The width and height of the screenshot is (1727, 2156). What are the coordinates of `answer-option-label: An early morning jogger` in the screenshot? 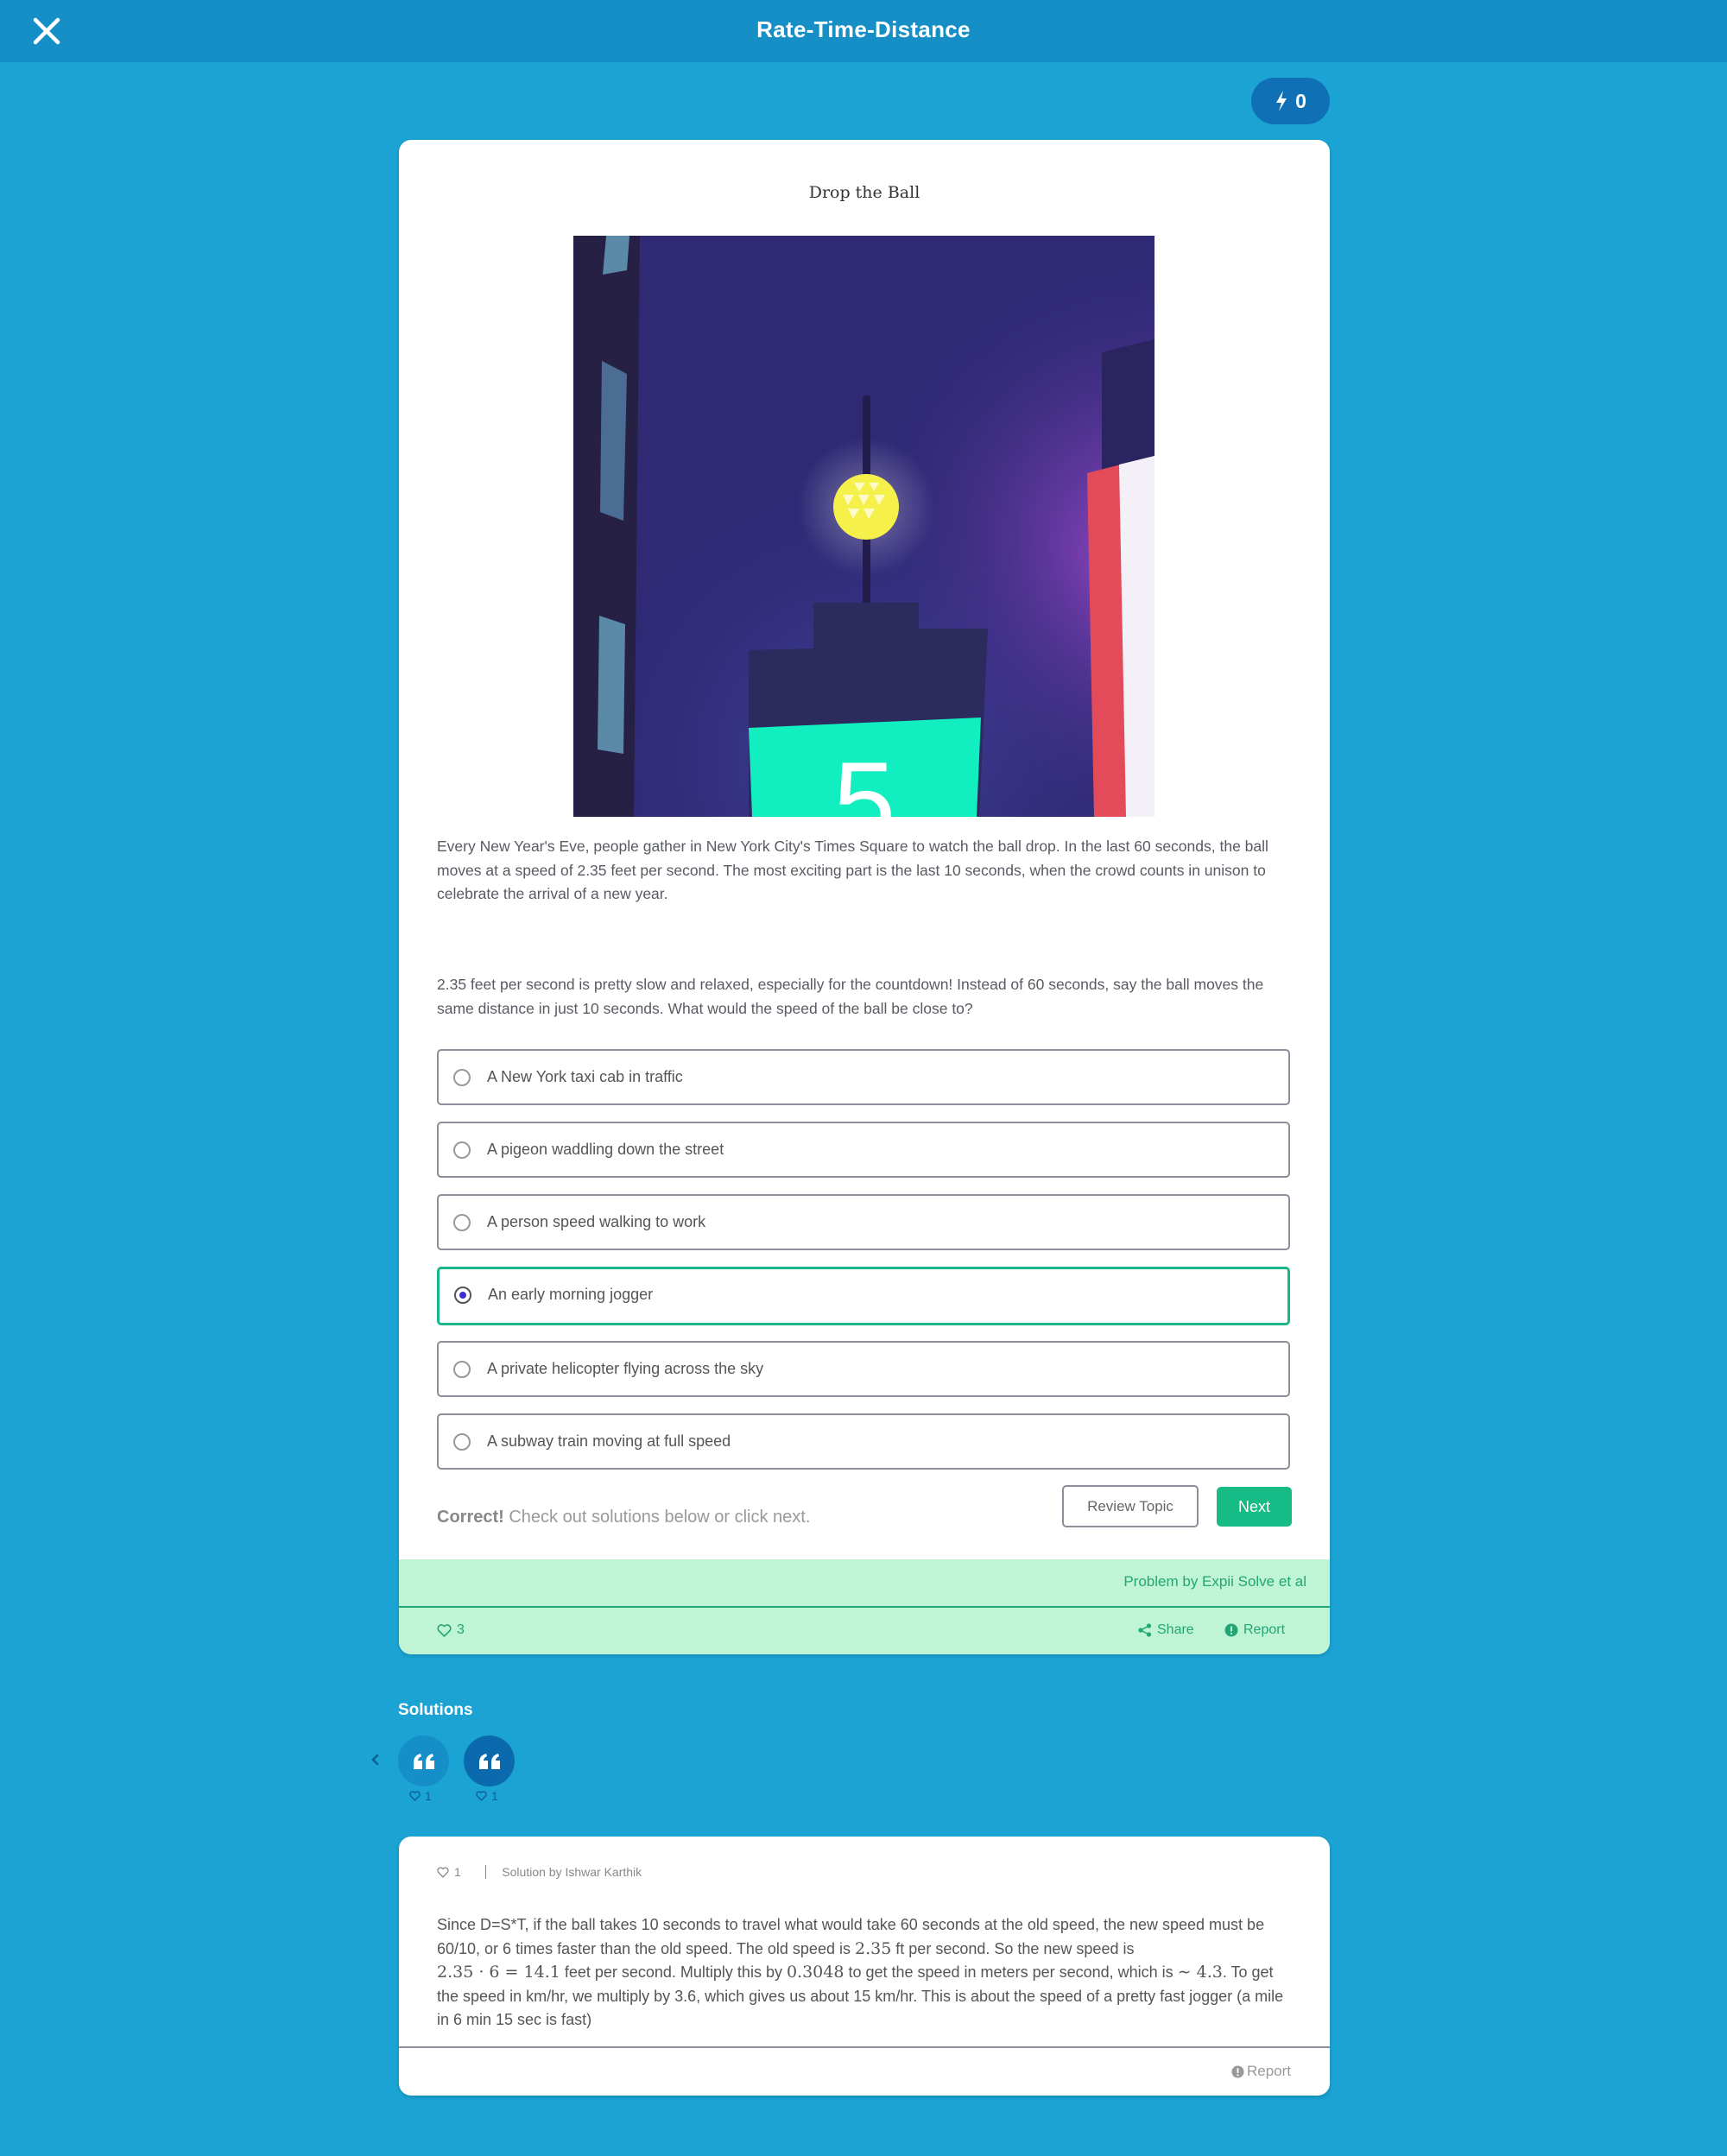 It's located at (571, 1294).